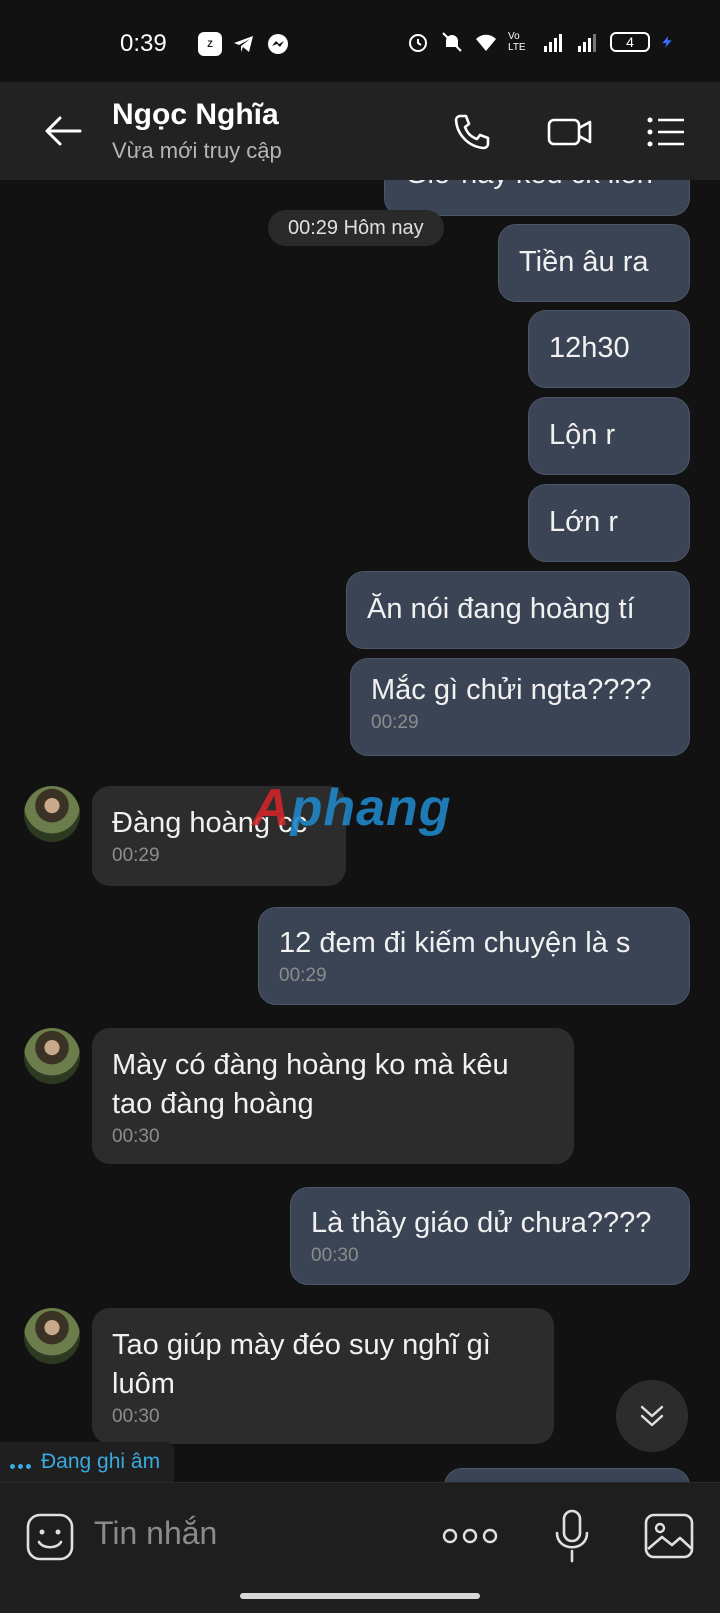  What do you see at coordinates (197, 150) in the screenshot?
I see `contact-status: Vừa mới truy cập` at bounding box center [197, 150].